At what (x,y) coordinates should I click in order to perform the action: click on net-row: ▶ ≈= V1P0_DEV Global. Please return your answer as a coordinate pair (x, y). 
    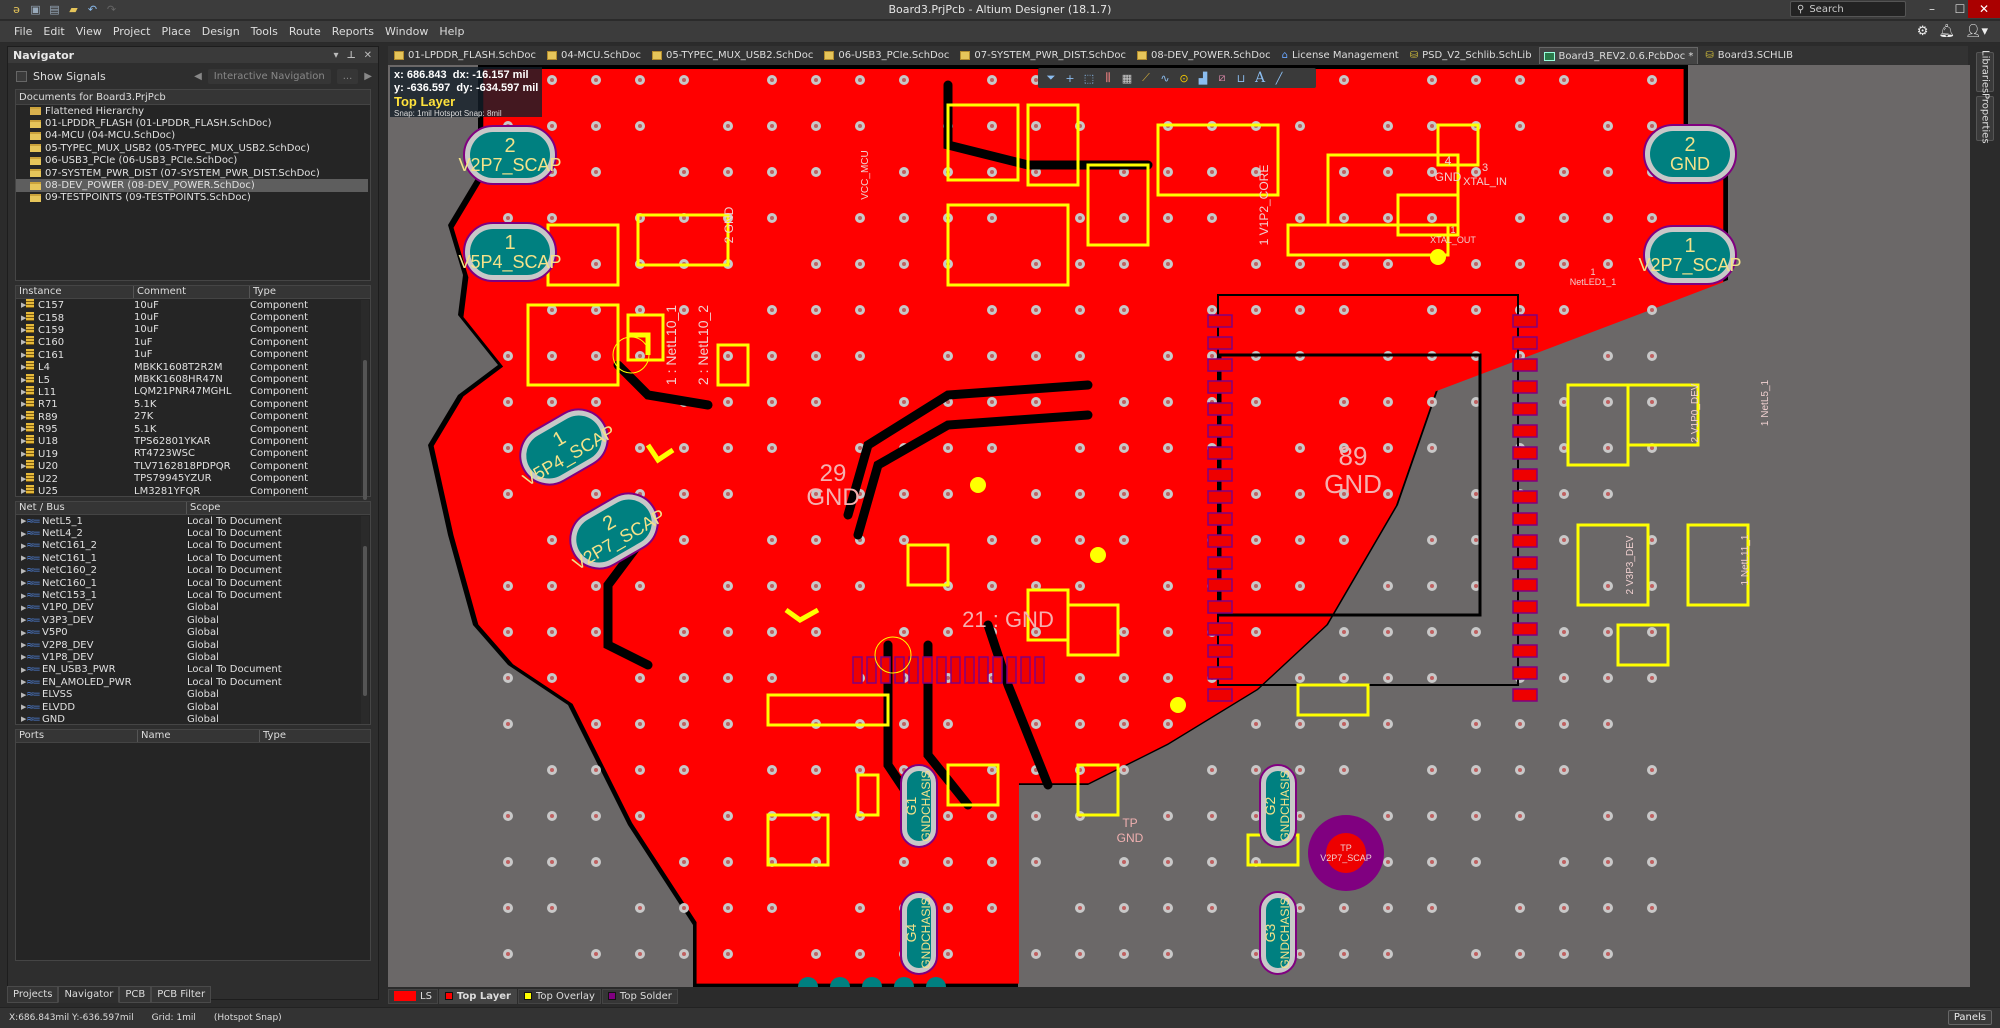
    Looking at the image, I should click on (193, 608).